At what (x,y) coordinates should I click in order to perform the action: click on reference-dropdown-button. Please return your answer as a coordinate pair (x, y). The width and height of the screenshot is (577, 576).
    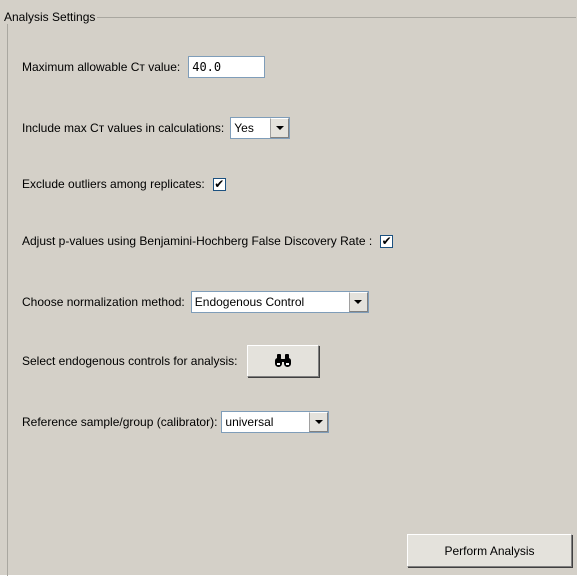
    Looking at the image, I should click on (319, 422).